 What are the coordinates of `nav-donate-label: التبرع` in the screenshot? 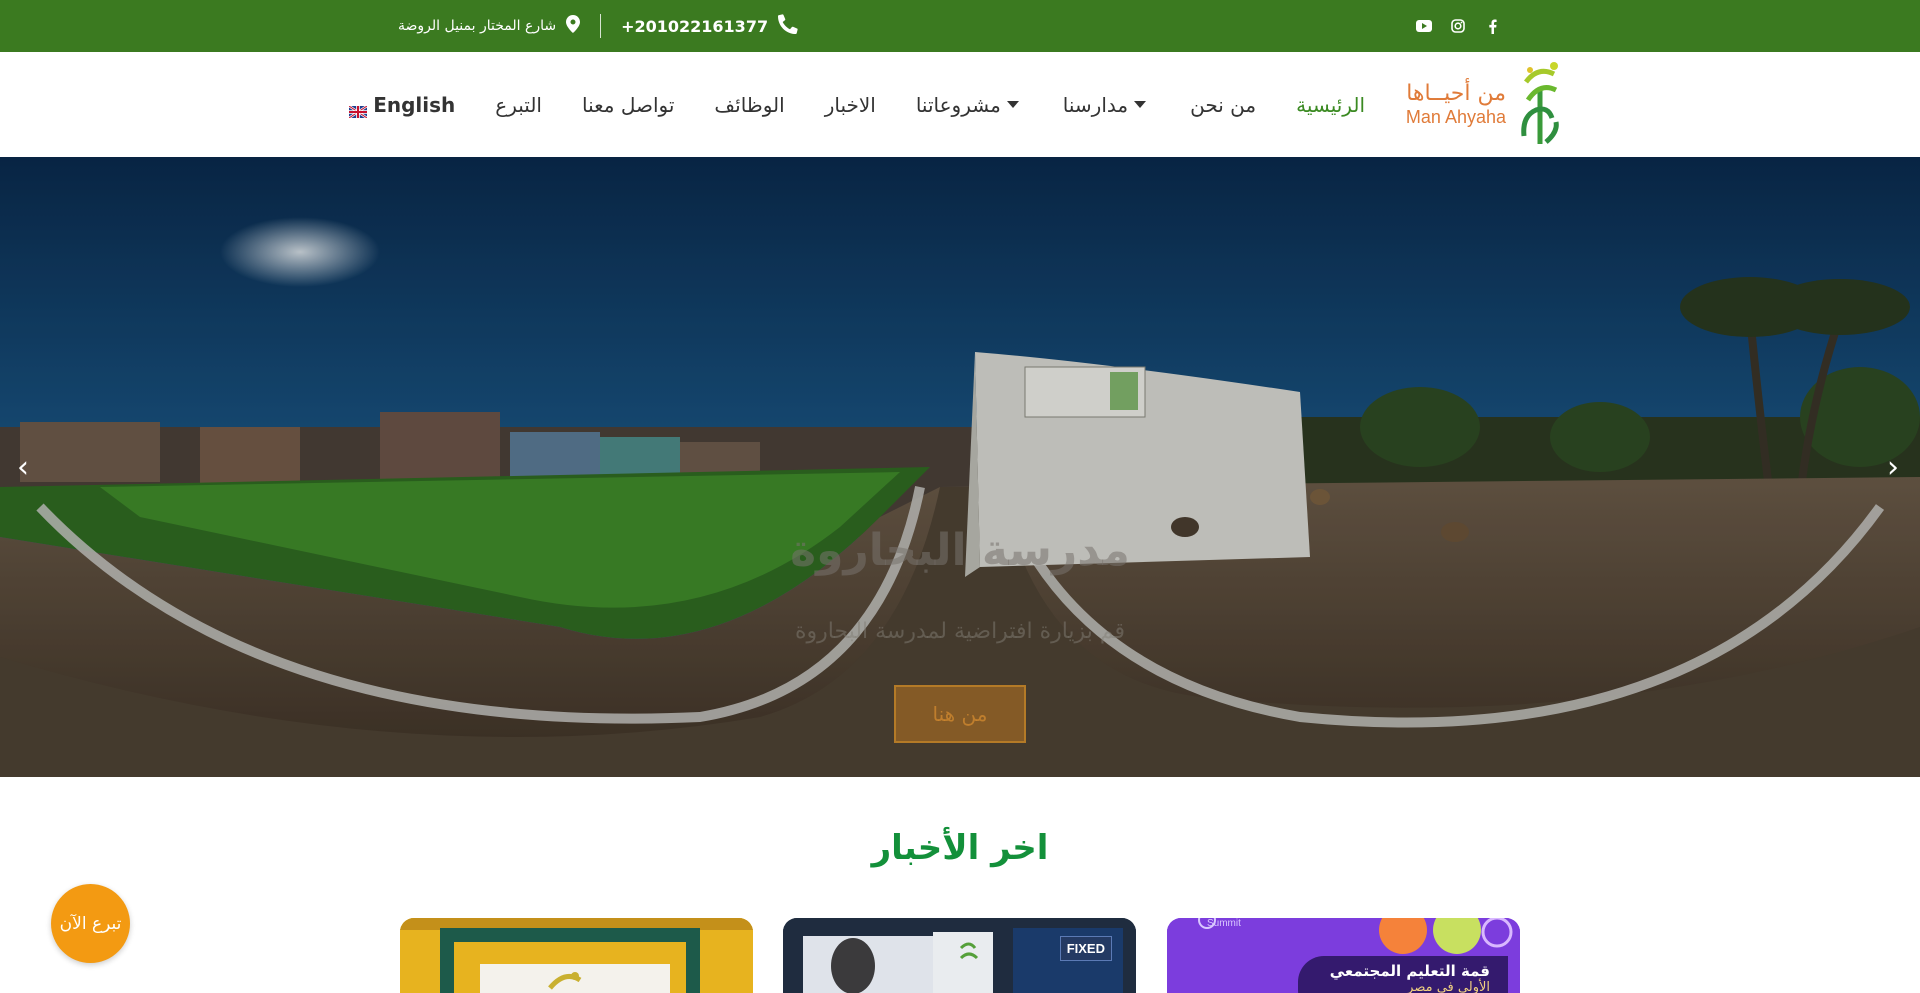 It's located at (518, 104).